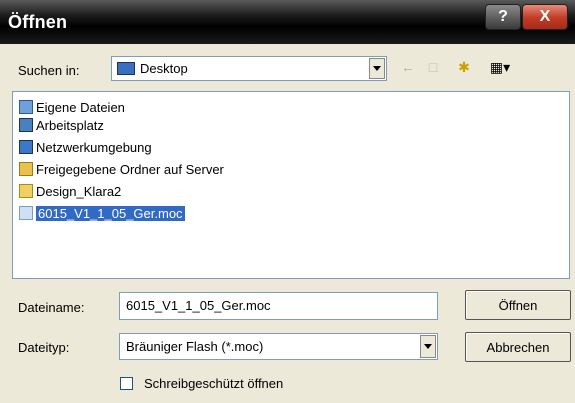  What do you see at coordinates (102, 213) in the screenshot?
I see `list-item-selected: 6015_V1_1_05_Ger.moc` at bounding box center [102, 213].